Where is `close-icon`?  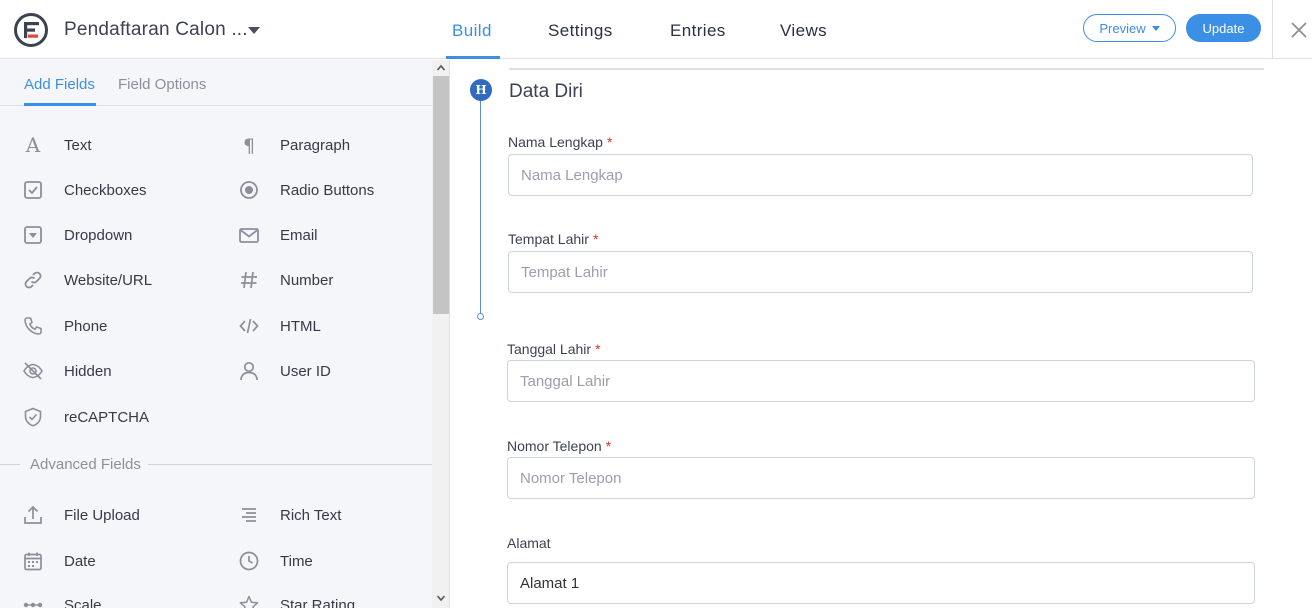 close-icon is located at coordinates (1299, 30).